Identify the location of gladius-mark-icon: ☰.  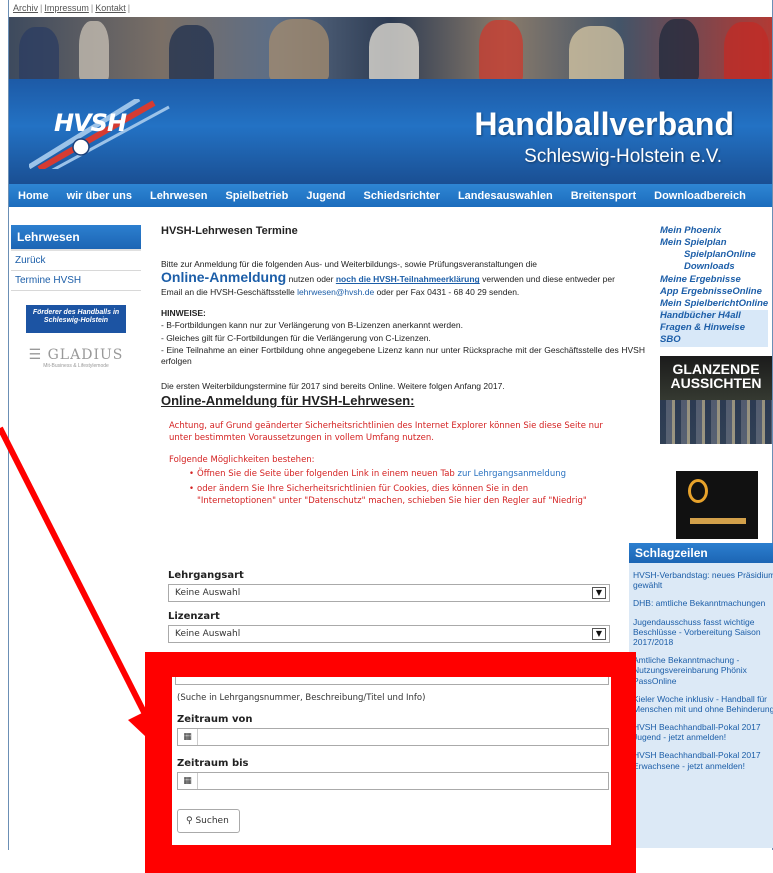
(35, 355).